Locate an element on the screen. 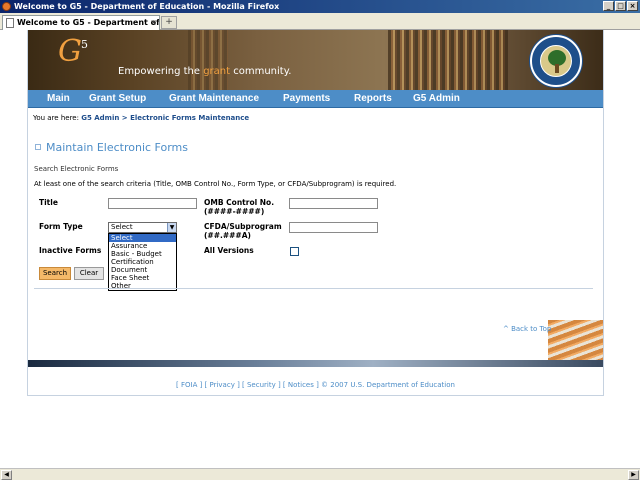  page-title: Maintain Electronic Forms is located at coordinates (111, 147).